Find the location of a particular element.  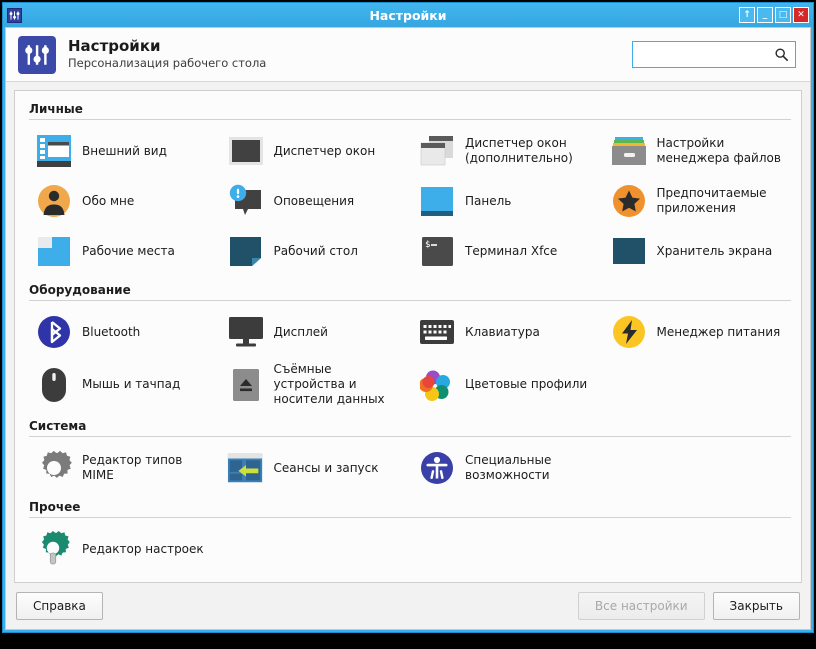

category-grid: Редактор настроек is located at coordinates (408, 549).